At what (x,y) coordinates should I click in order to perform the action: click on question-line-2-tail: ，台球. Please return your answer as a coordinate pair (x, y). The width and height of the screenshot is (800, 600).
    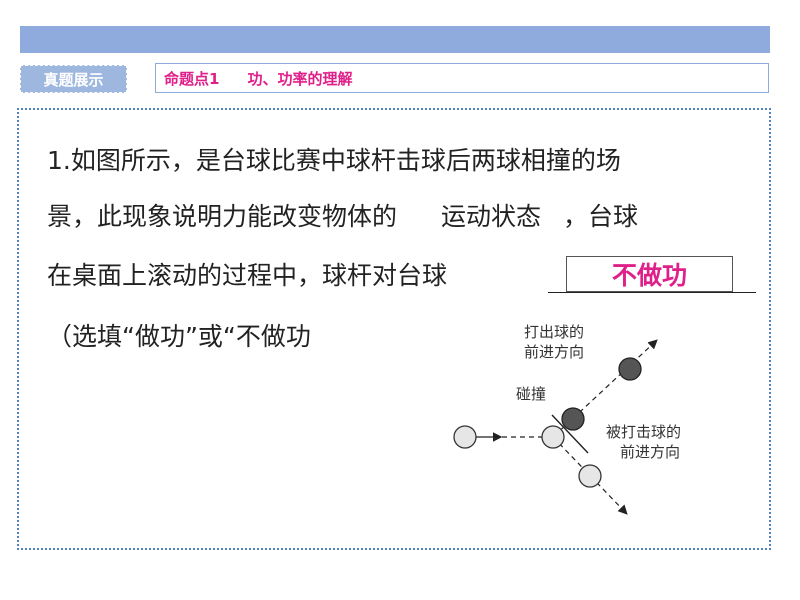
    Looking at the image, I should click on (601, 216).